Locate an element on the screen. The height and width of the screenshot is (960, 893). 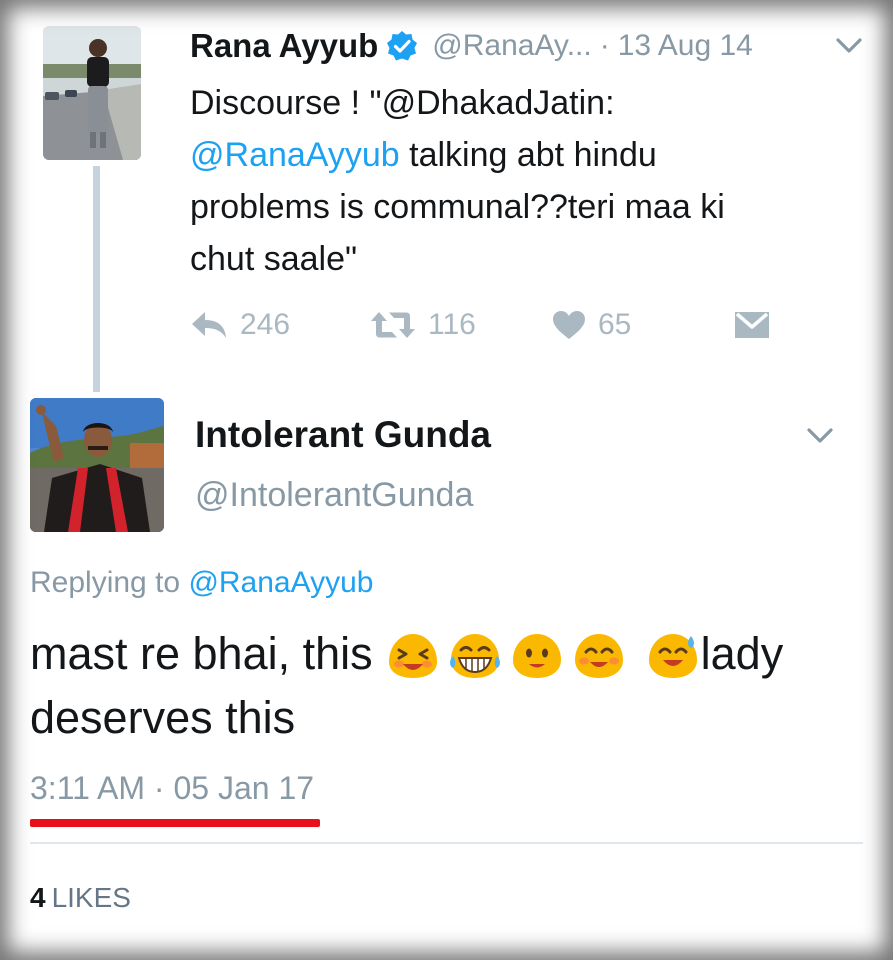
smiling-eyes-emoji-icon is located at coordinates (598, 656).